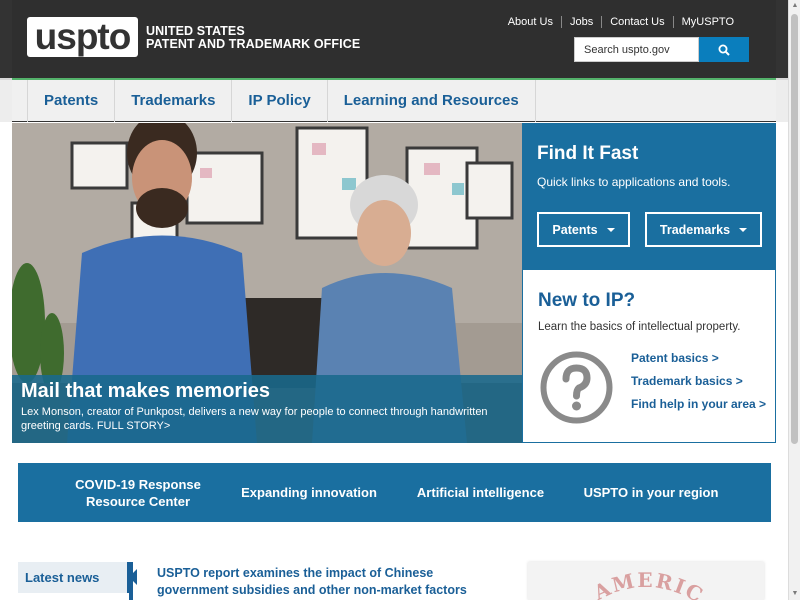 The height and width of the screenshot is (600, 800). Describe the element at coordinates (432, 101) in the screenshot. I see `nav-item-learning-resources: Learning and Resources` at that location.